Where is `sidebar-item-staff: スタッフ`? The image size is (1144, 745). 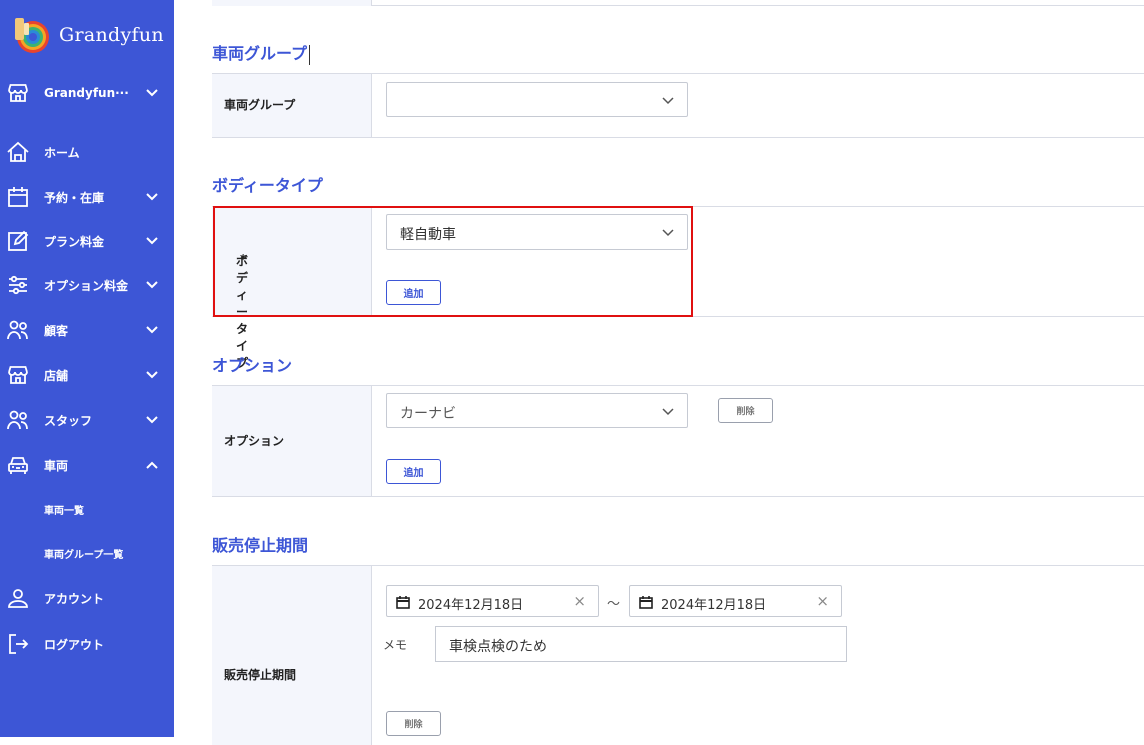 sidebar-item-staff: スタッフ is located at coordinates (87, 420).